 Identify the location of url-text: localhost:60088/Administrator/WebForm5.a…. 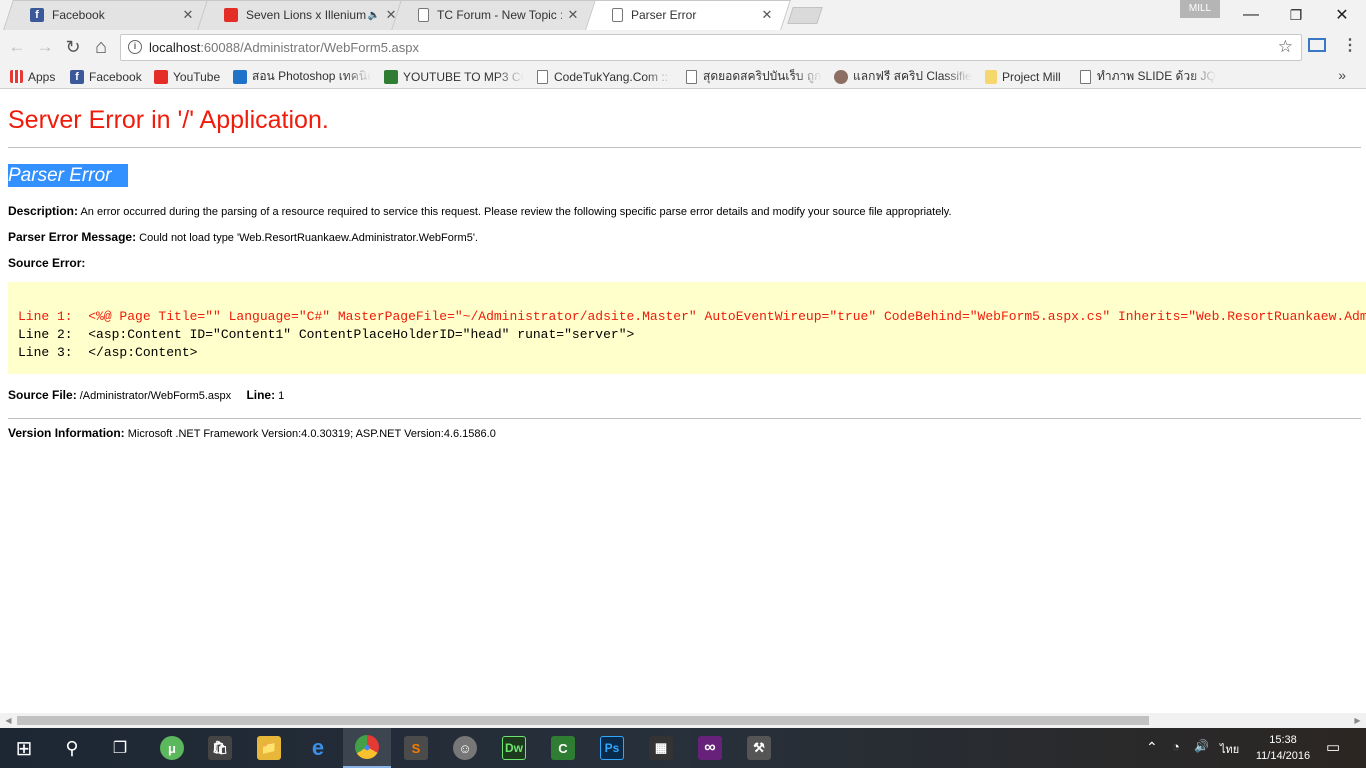
(284, 47).